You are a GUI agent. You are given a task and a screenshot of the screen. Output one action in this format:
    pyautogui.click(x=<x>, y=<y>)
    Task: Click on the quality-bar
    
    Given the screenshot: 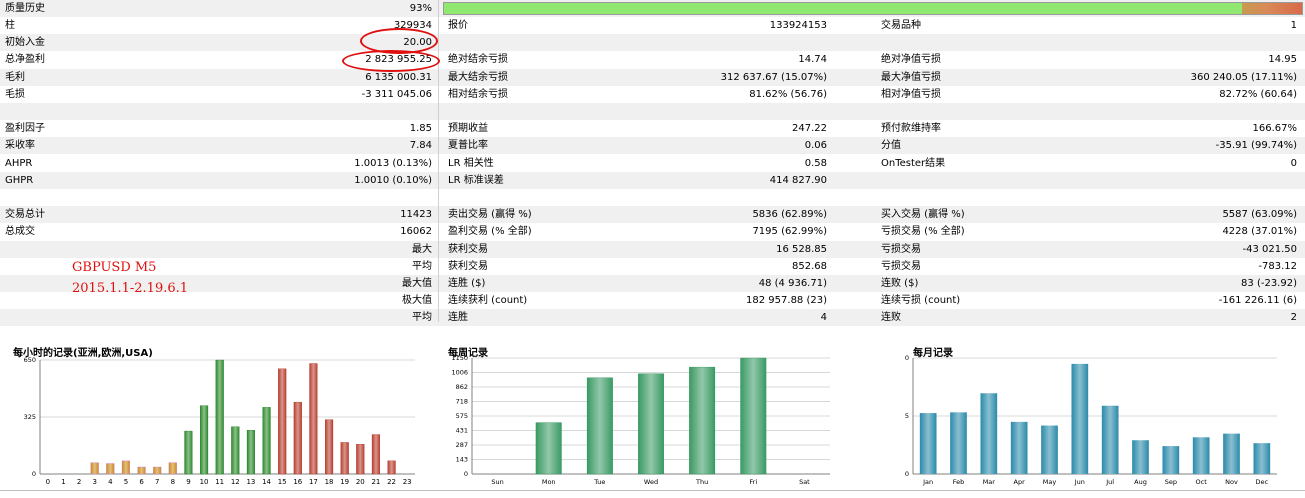 What is the action you would take?
    pyautogui.click(x=873, y=8)
    